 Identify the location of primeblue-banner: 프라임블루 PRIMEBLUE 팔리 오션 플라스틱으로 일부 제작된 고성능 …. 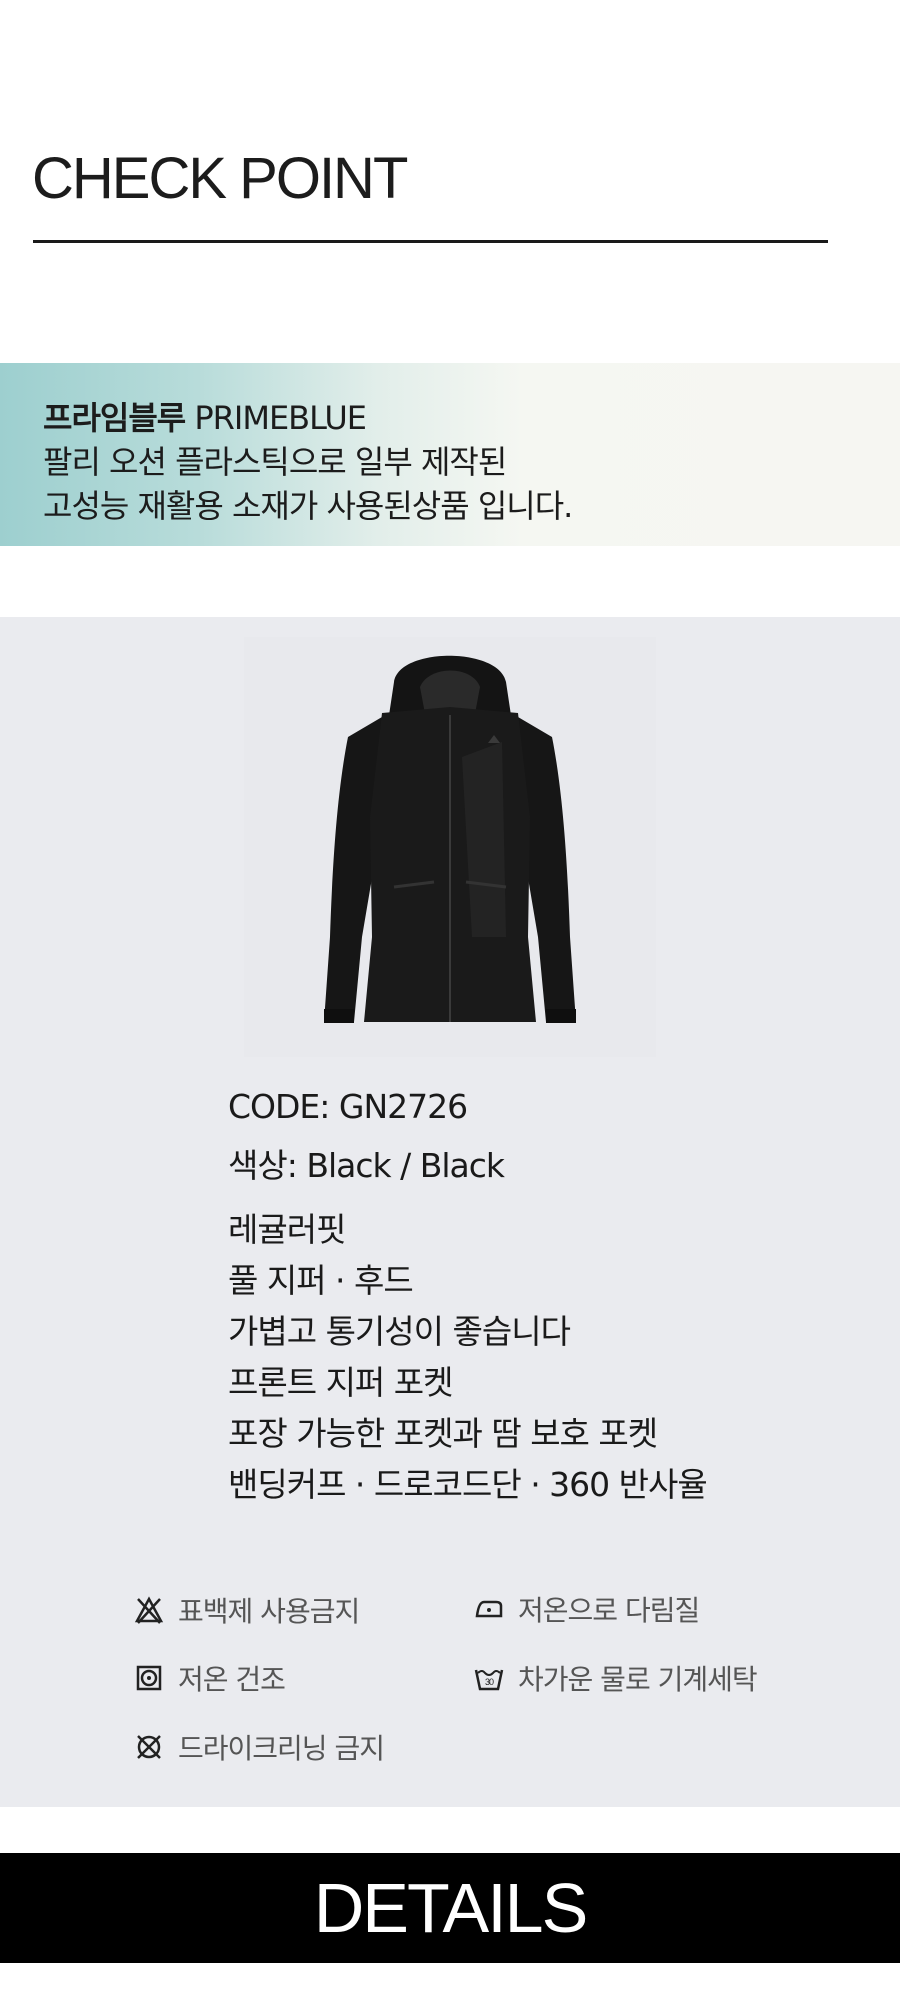
(450, 454).